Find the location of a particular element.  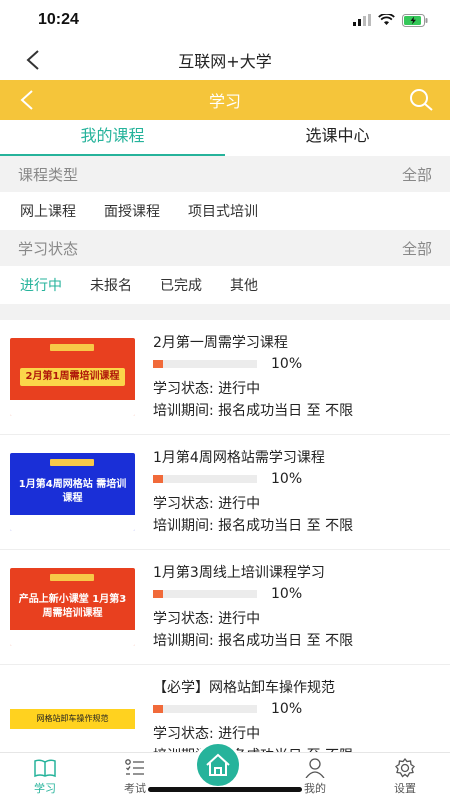

thumbnail-text: 2月第1周需培训课程 is located at coordinates (72, 377).